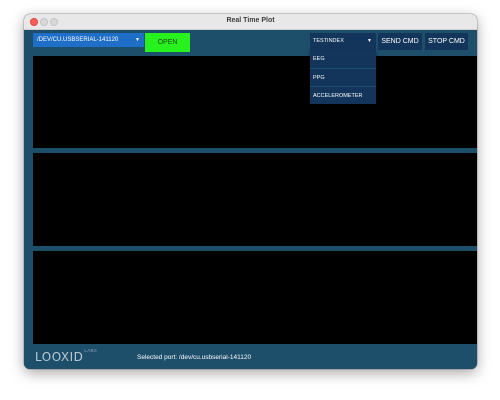  What do you see at coordinates (343, 95) in the screenshot?
I see `dropdown-item-accelerometer: ACCELEROMETER` at bounding box center [343, 95].